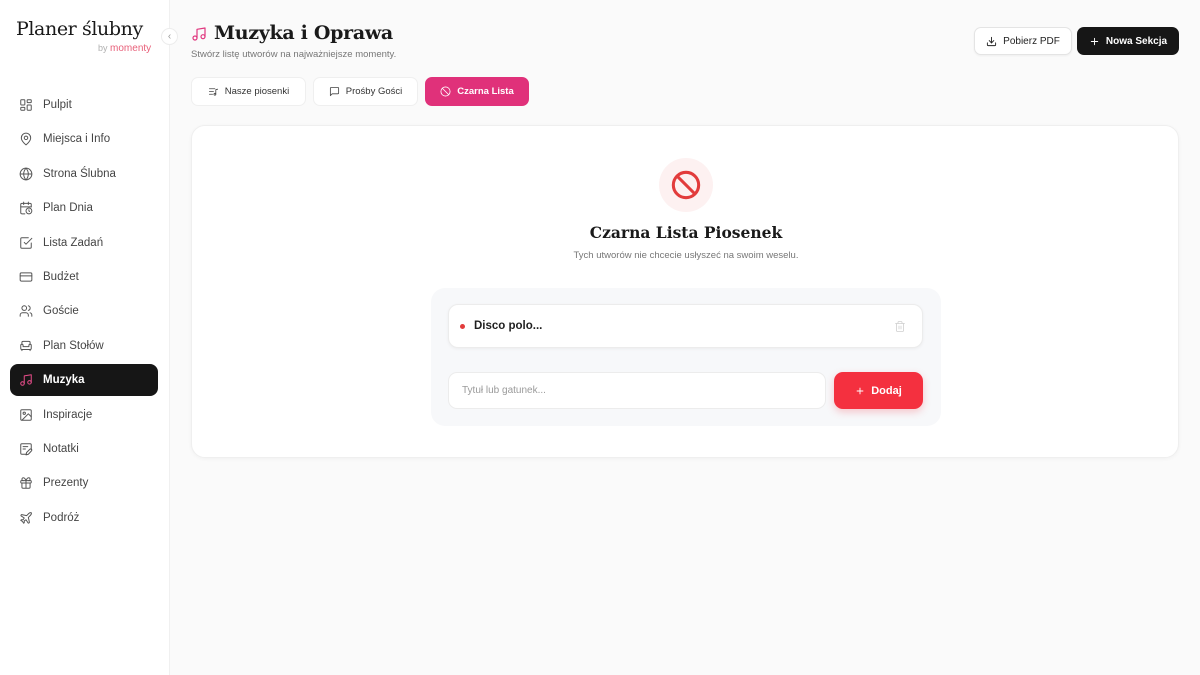  Describe the element at coordinates (26, 139) in the screenshot. I see `map-pin-icon` at that location.